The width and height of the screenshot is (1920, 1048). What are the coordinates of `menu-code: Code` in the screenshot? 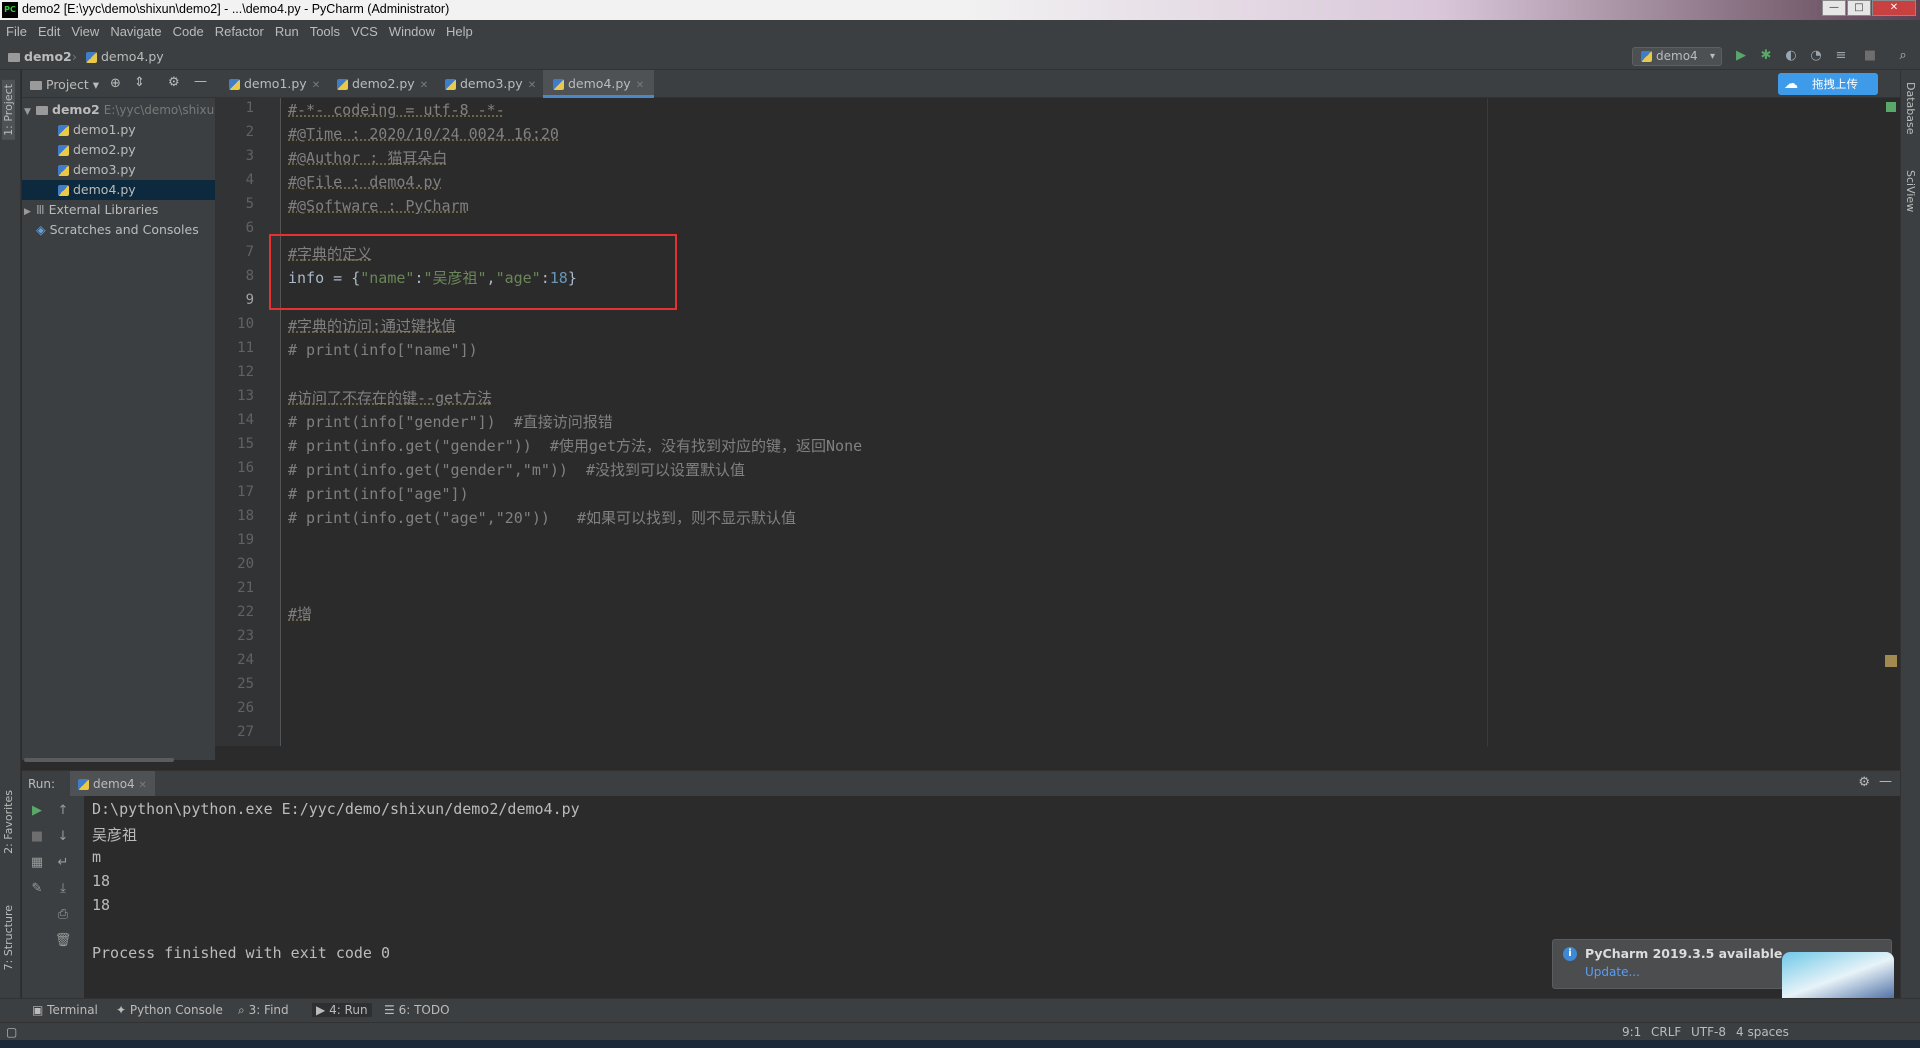 It's located at (188, 31).